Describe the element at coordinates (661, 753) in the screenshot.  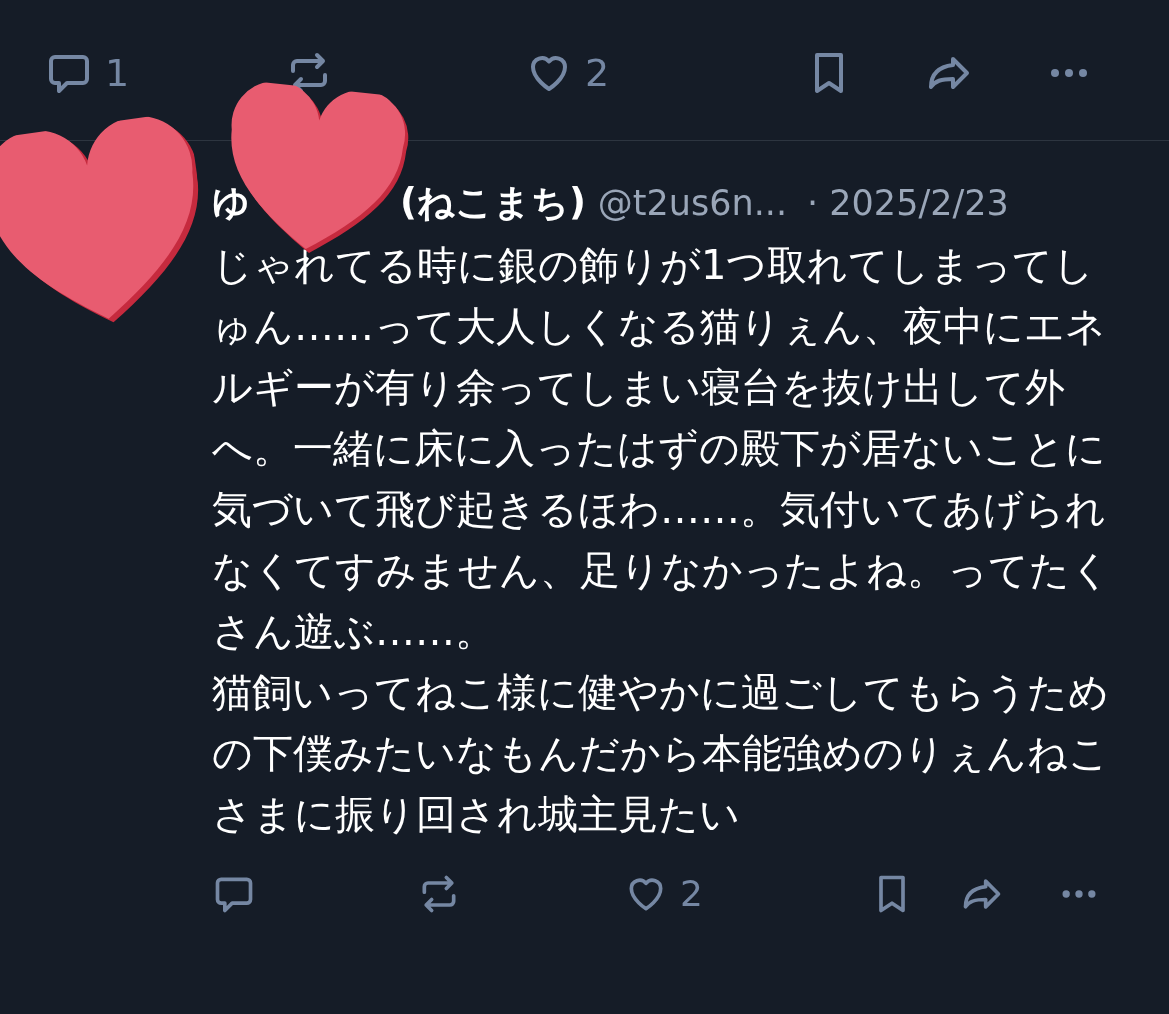
I see `reply-text: 猫飼いってねこ様に健やかに過ごしてもらうための下僕みたいなもんだから本能強めのりぇんねこさまに振り回され城主見たい` at that location.